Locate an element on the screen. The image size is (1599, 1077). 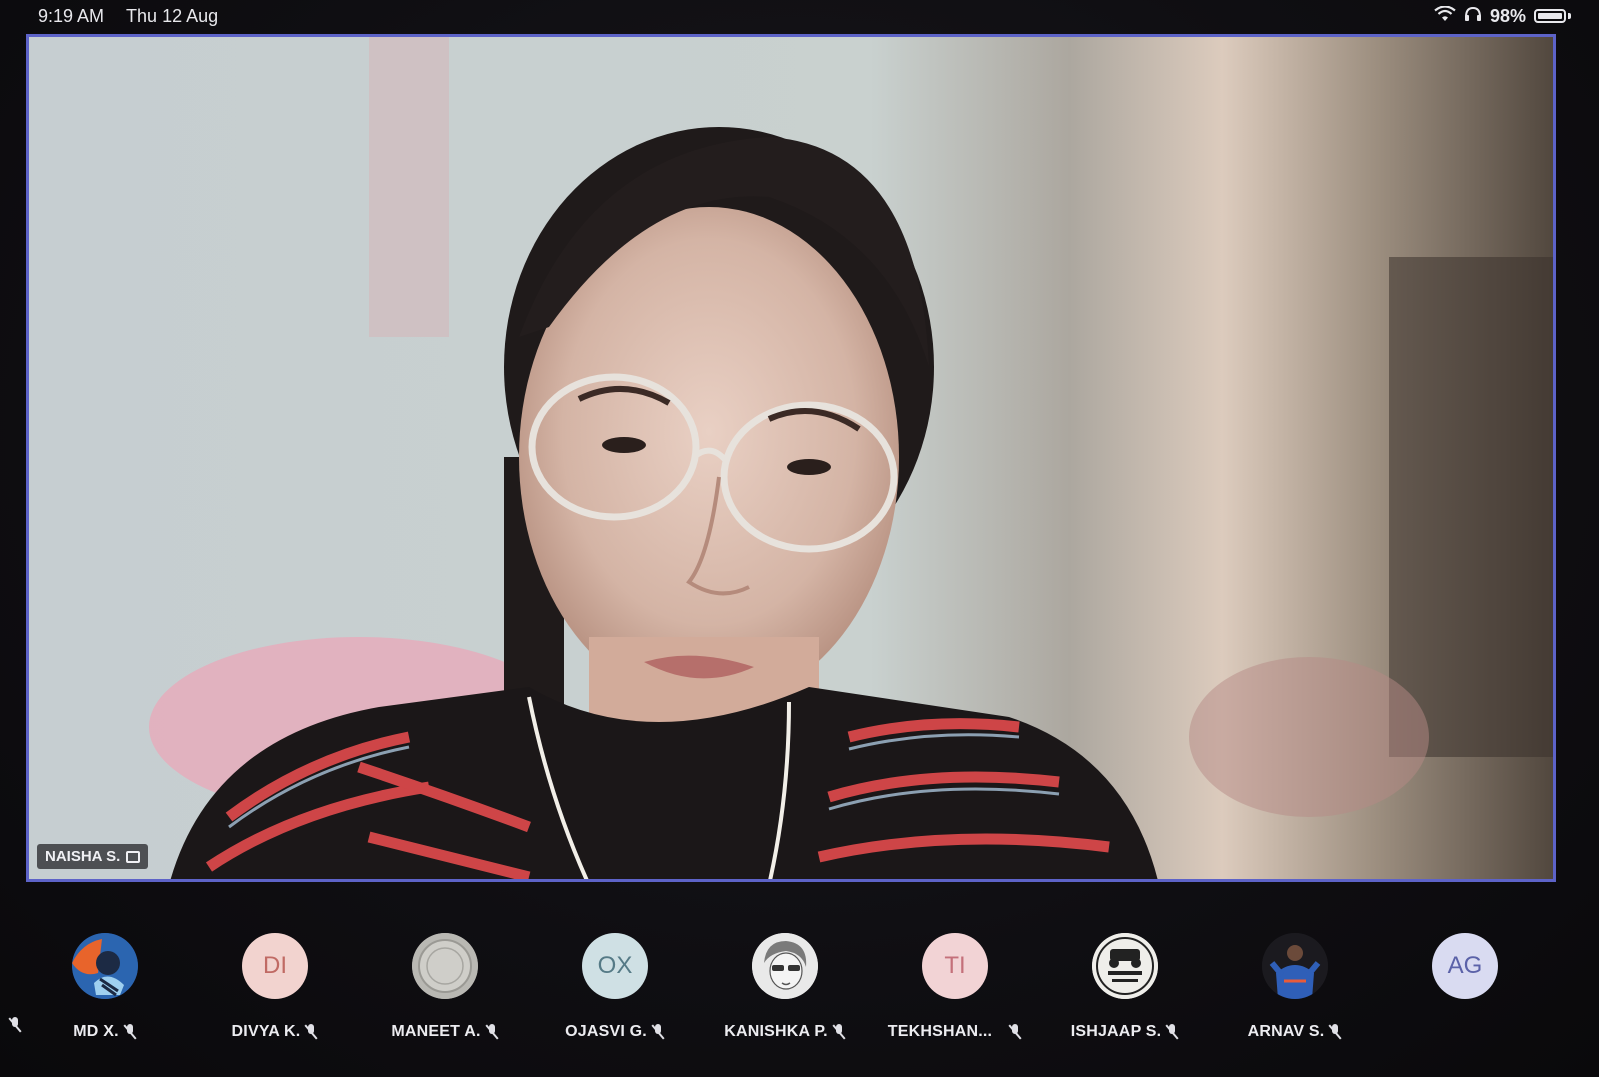
participant-tile: KANISHKA P. is located at coordinates (785, 978).